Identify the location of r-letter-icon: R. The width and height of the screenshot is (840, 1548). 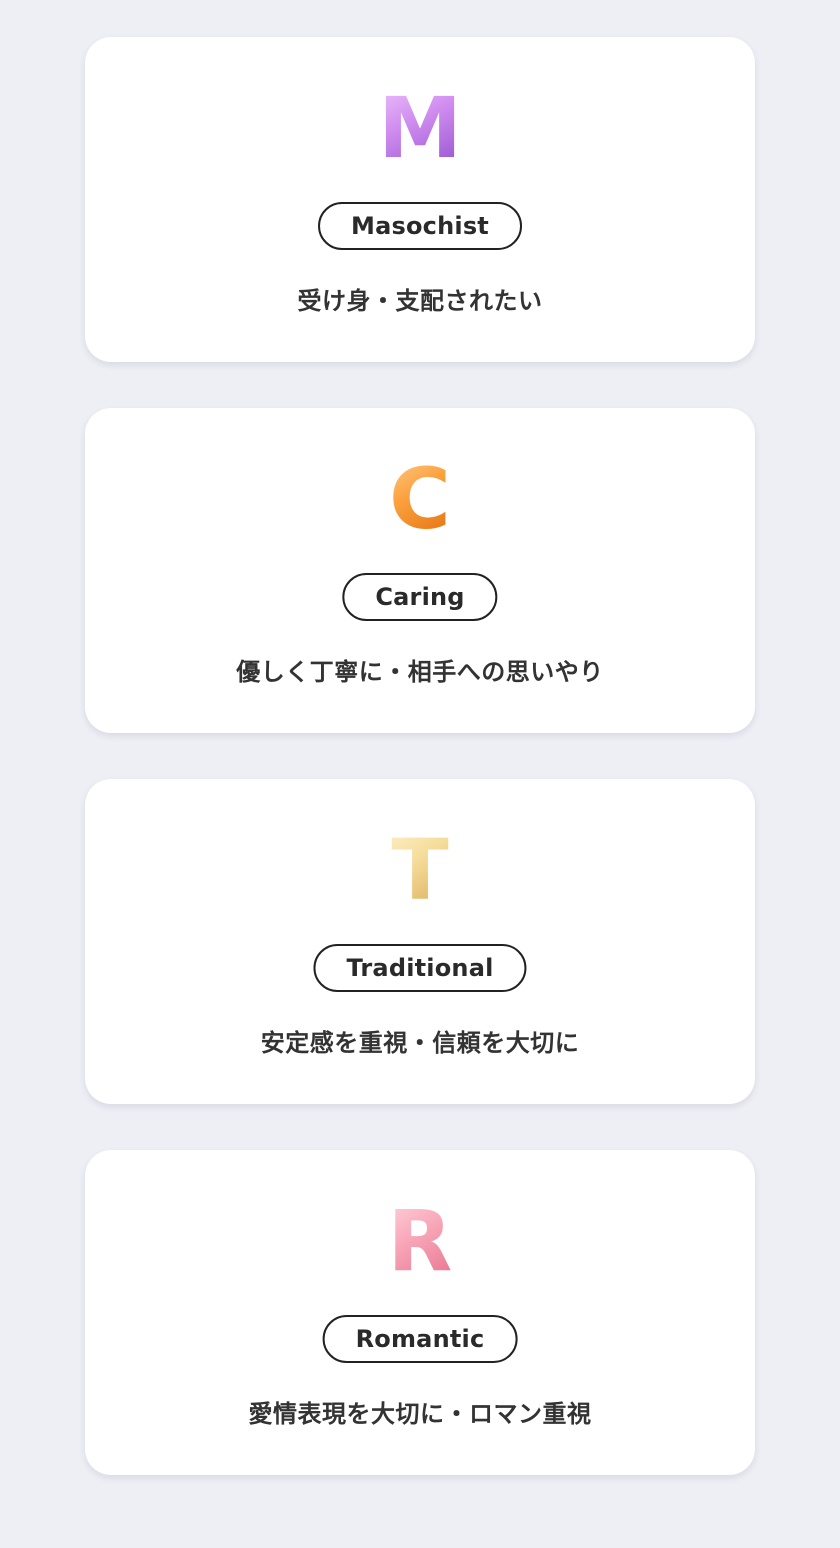
(420, 1241).